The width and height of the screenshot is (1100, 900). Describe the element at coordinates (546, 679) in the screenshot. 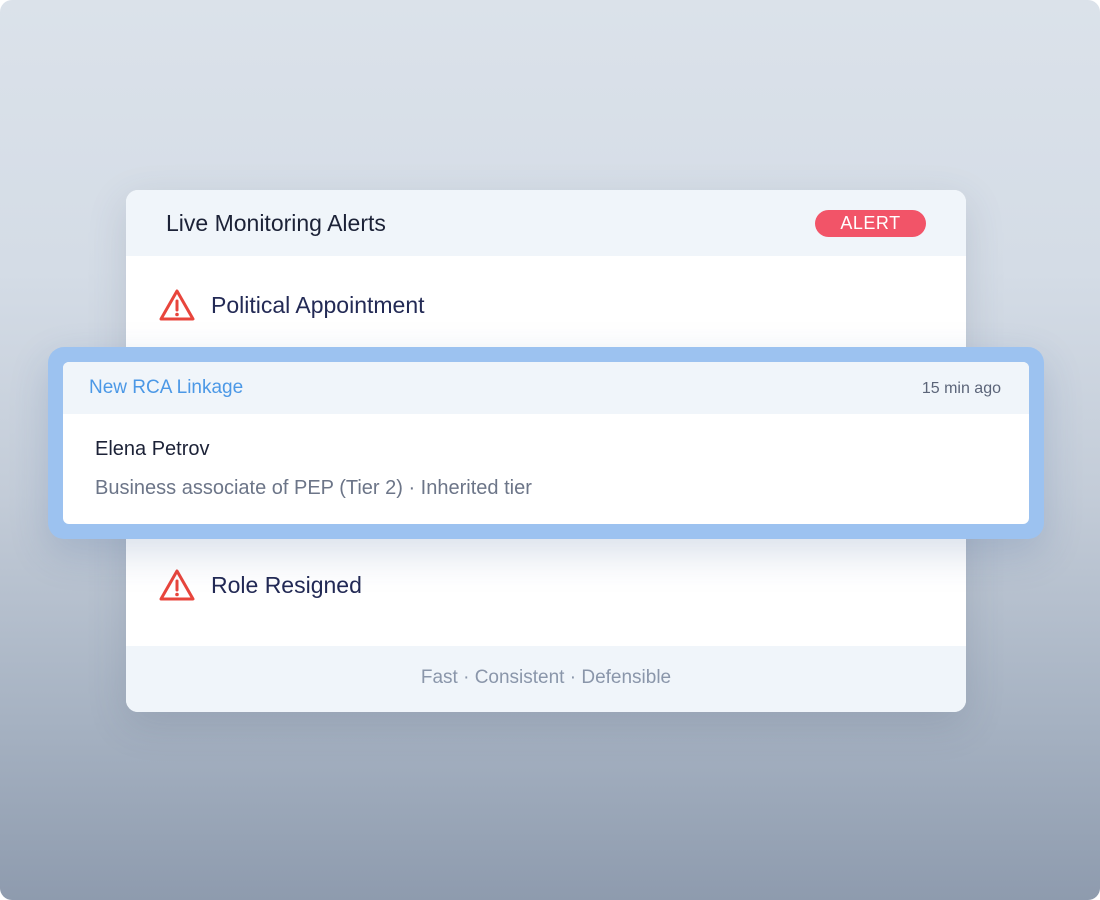

I see `panel-footer-tagline: Fast · Consistent · Defensible` at that location.